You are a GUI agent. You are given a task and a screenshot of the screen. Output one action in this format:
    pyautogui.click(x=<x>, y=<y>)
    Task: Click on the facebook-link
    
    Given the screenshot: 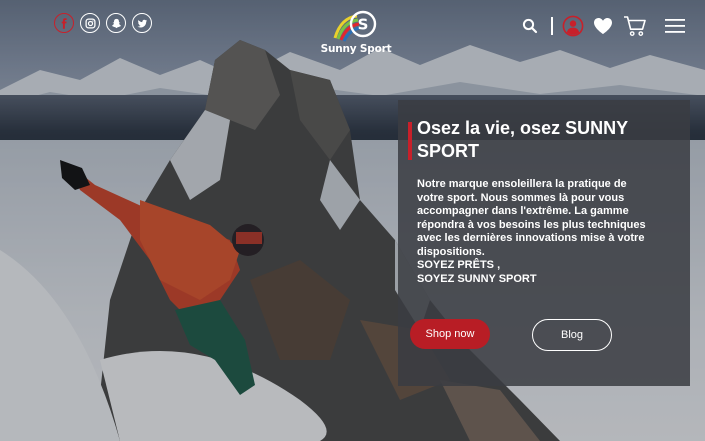 What is the action you would take?
    pyautogui.click(x=64, y=23)
    